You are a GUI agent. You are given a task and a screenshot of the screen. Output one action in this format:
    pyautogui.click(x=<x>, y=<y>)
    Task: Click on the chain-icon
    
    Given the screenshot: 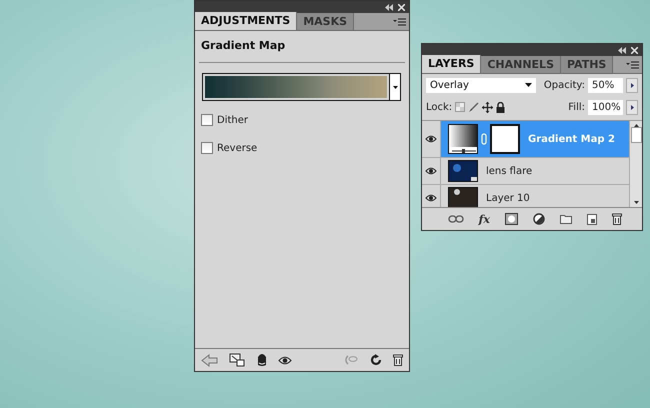 What is the action you would take?
    pyautogui.click(x=484, y=139)
    